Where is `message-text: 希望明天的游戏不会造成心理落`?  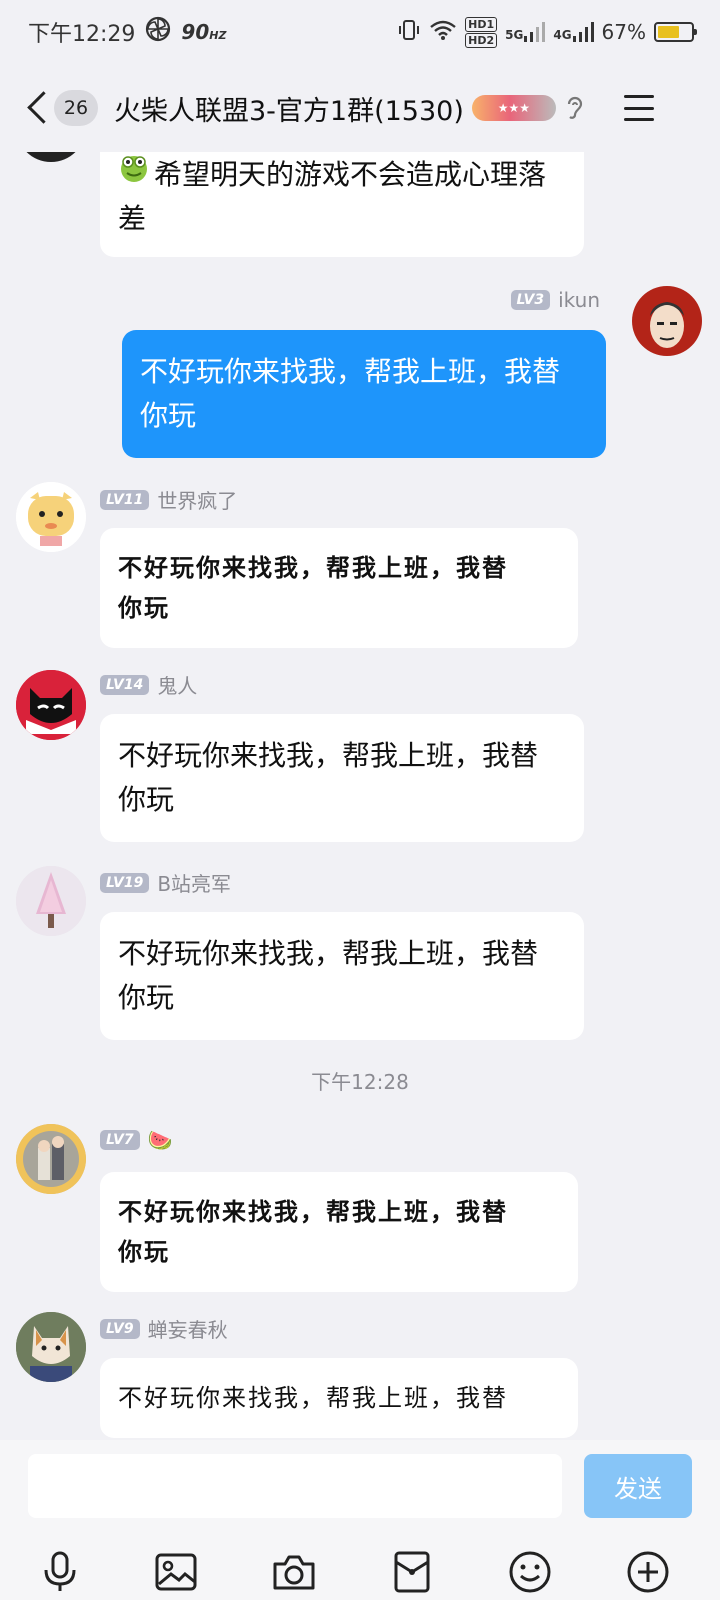 message-text: 希望明天的游戏不会造成心理落 is located at coordinates (342, 174).